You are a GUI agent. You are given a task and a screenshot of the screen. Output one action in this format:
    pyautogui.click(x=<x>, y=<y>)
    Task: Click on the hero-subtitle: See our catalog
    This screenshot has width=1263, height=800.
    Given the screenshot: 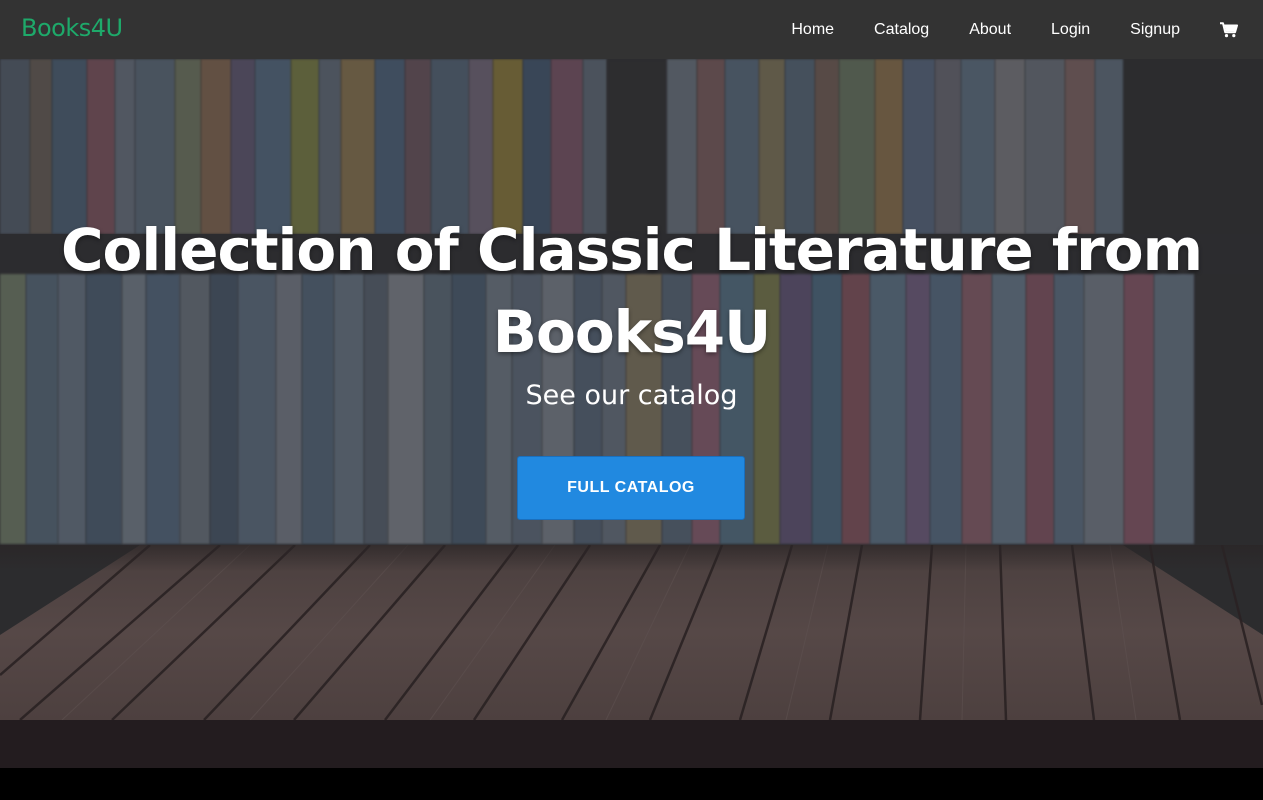 What is the action you would take?
    pyautogui.click(x=631, y=395)
    